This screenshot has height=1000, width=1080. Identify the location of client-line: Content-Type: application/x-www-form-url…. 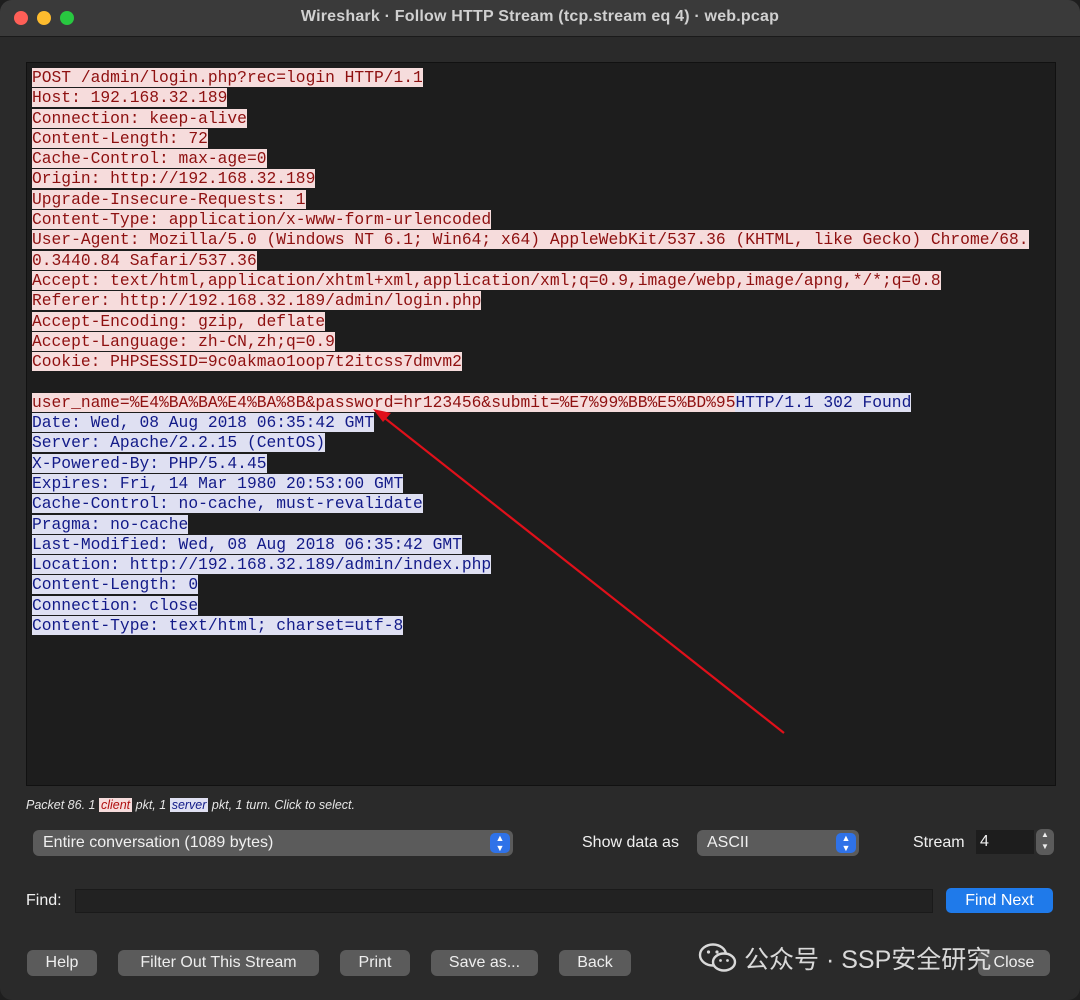
(262, 220).